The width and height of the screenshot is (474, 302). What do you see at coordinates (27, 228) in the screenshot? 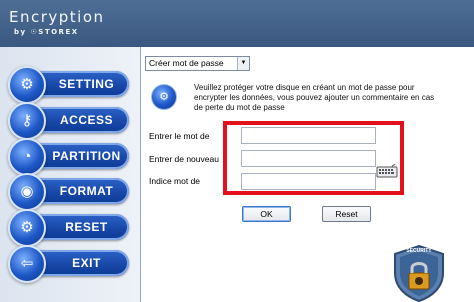
I see `reset-gear-icon: ⚙` at bounding box center [27, 228].